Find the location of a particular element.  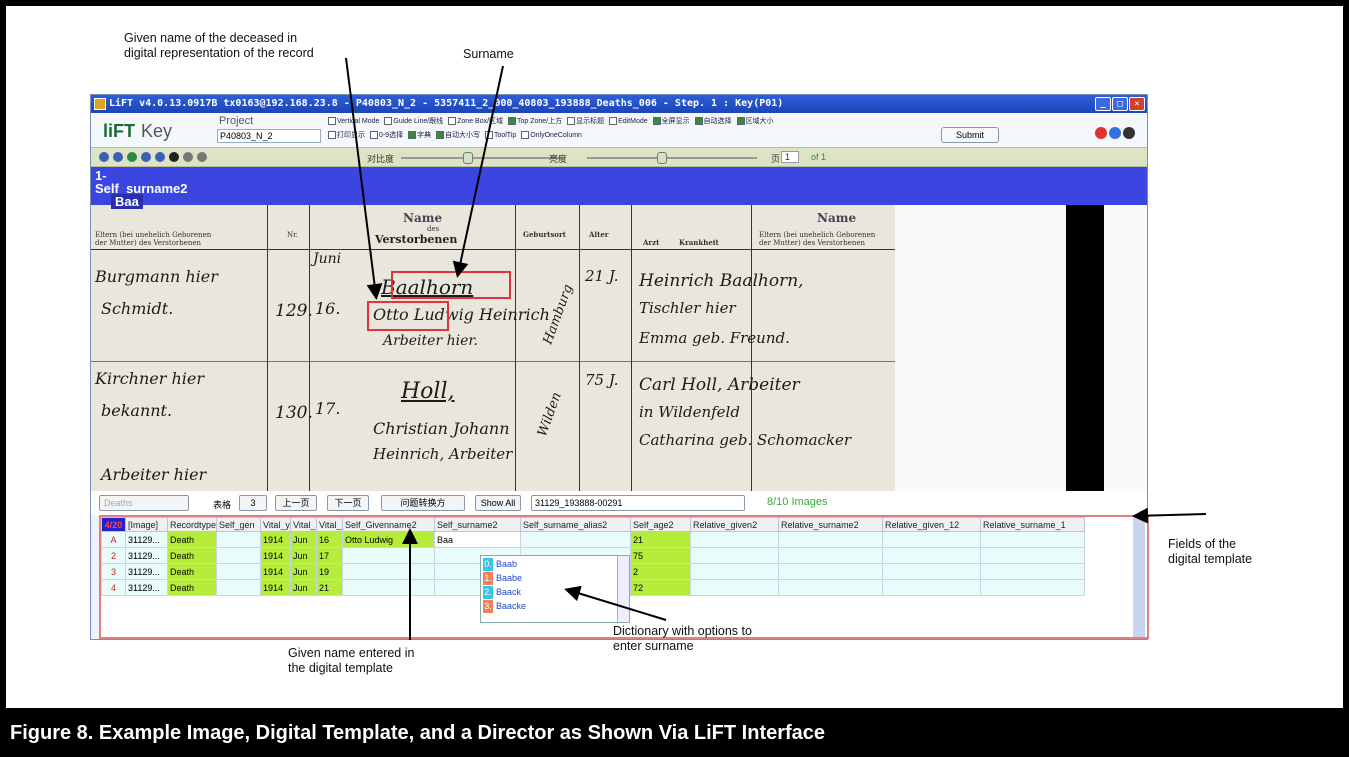

arrow-dictionary is located at coordinates (615, 603).